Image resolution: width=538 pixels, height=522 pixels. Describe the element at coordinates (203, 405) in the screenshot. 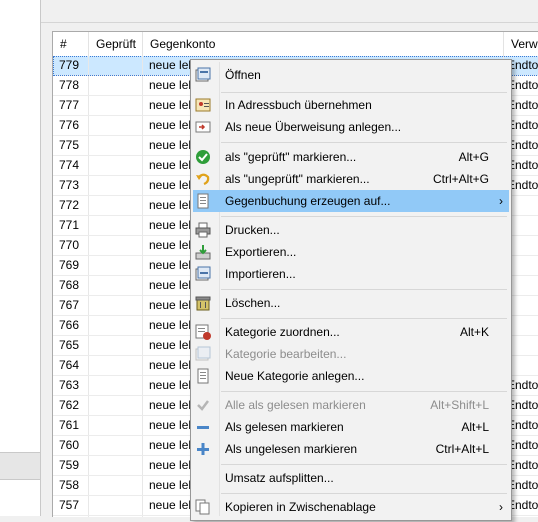

I see `checkmark-icon` at that location.